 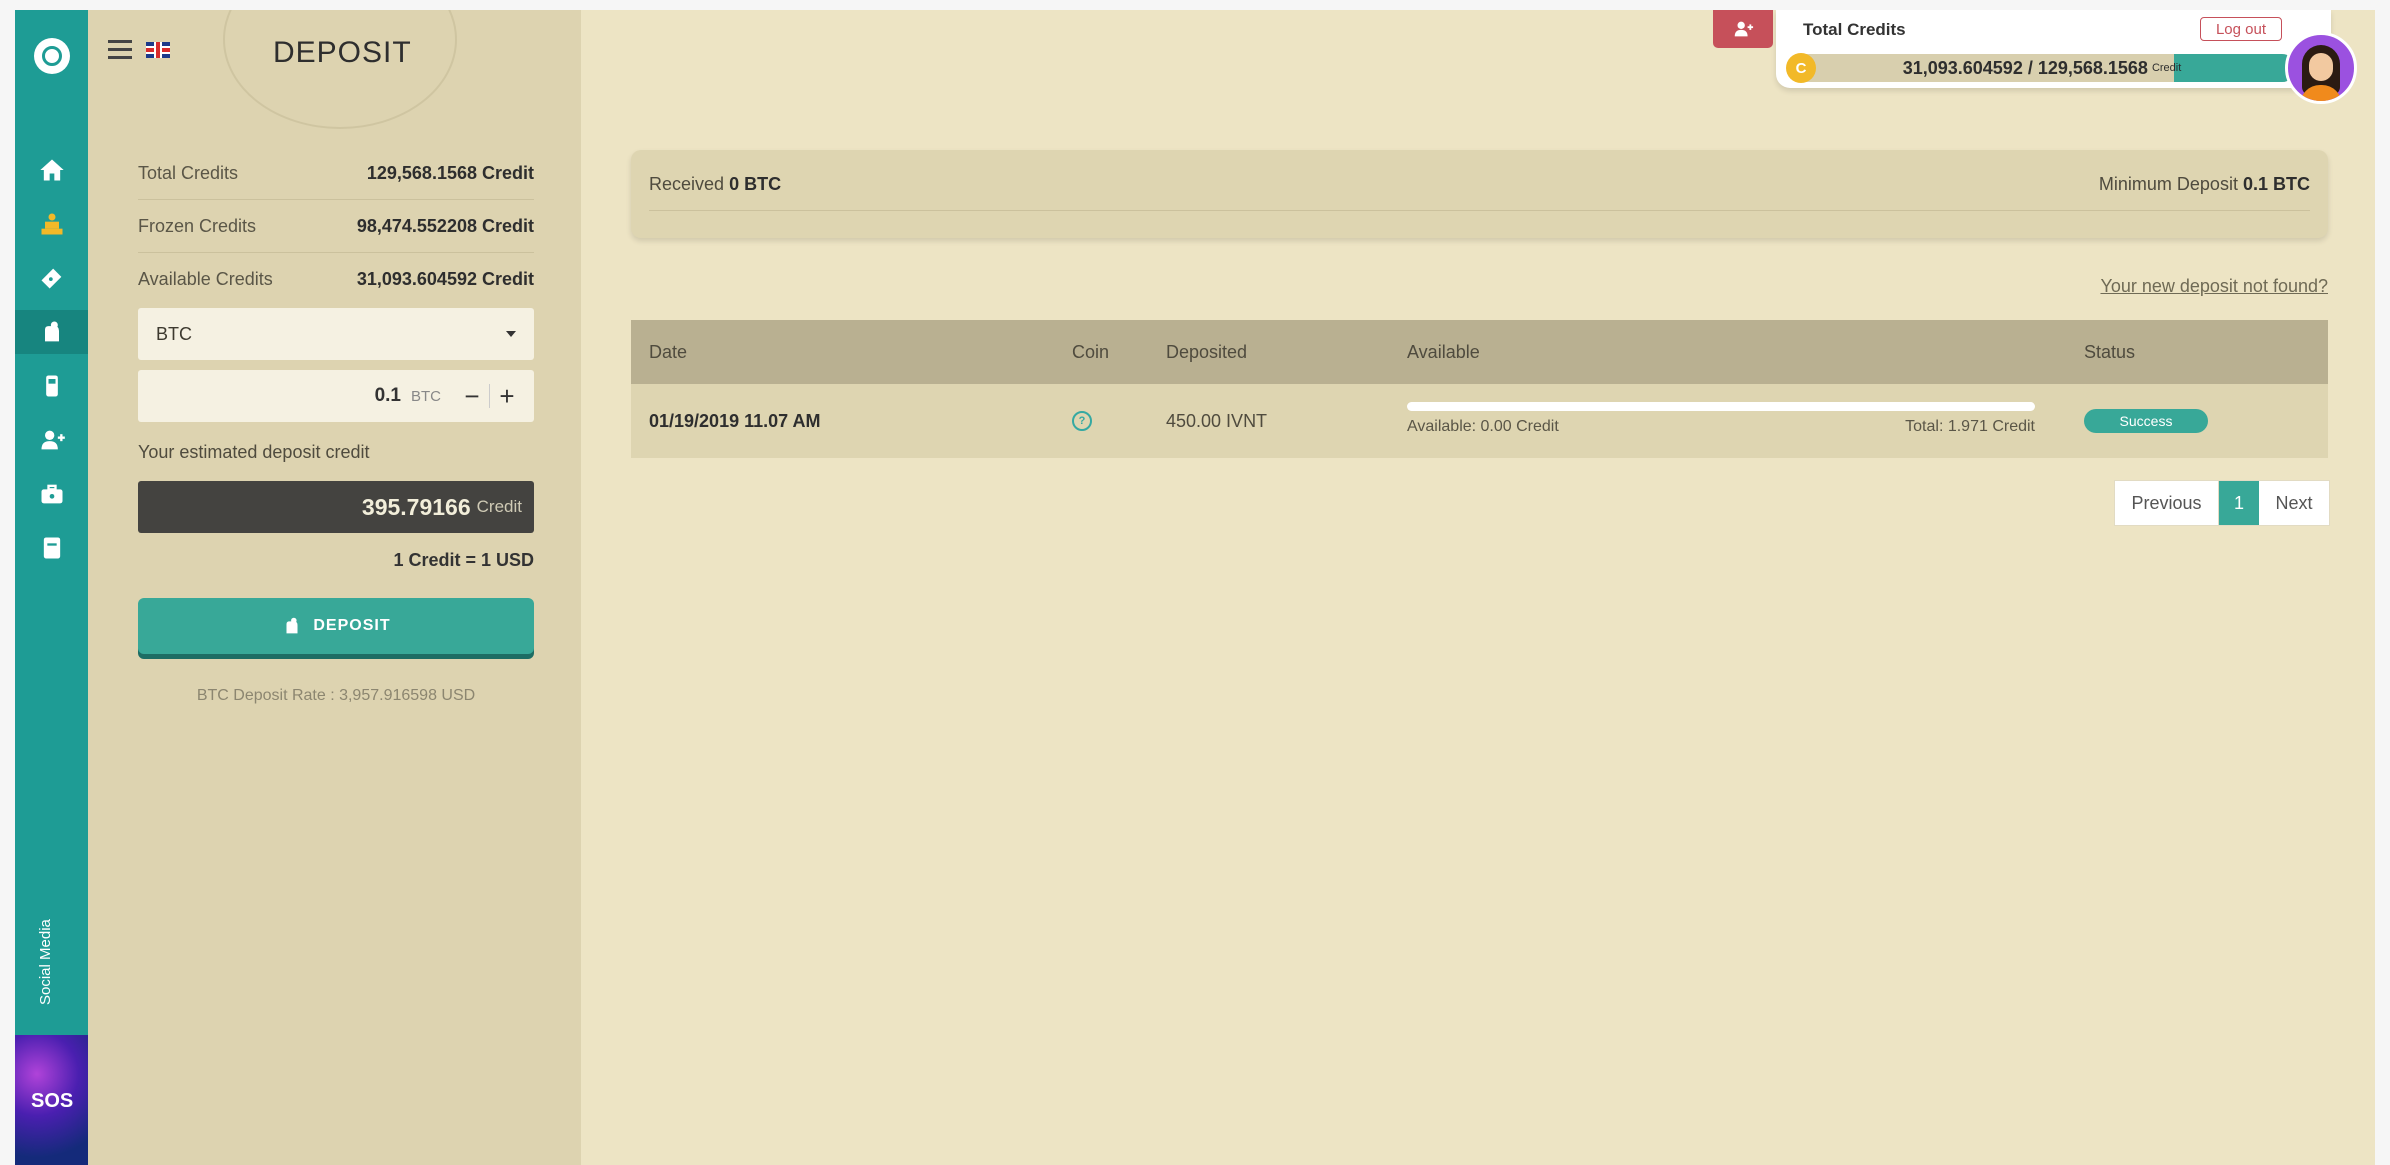 What do you see at coordinates (2214, 286) in the screenshot?
I see `deposit-not-found-link: Your new deposit not found?` at bounding box center [2214, 286].